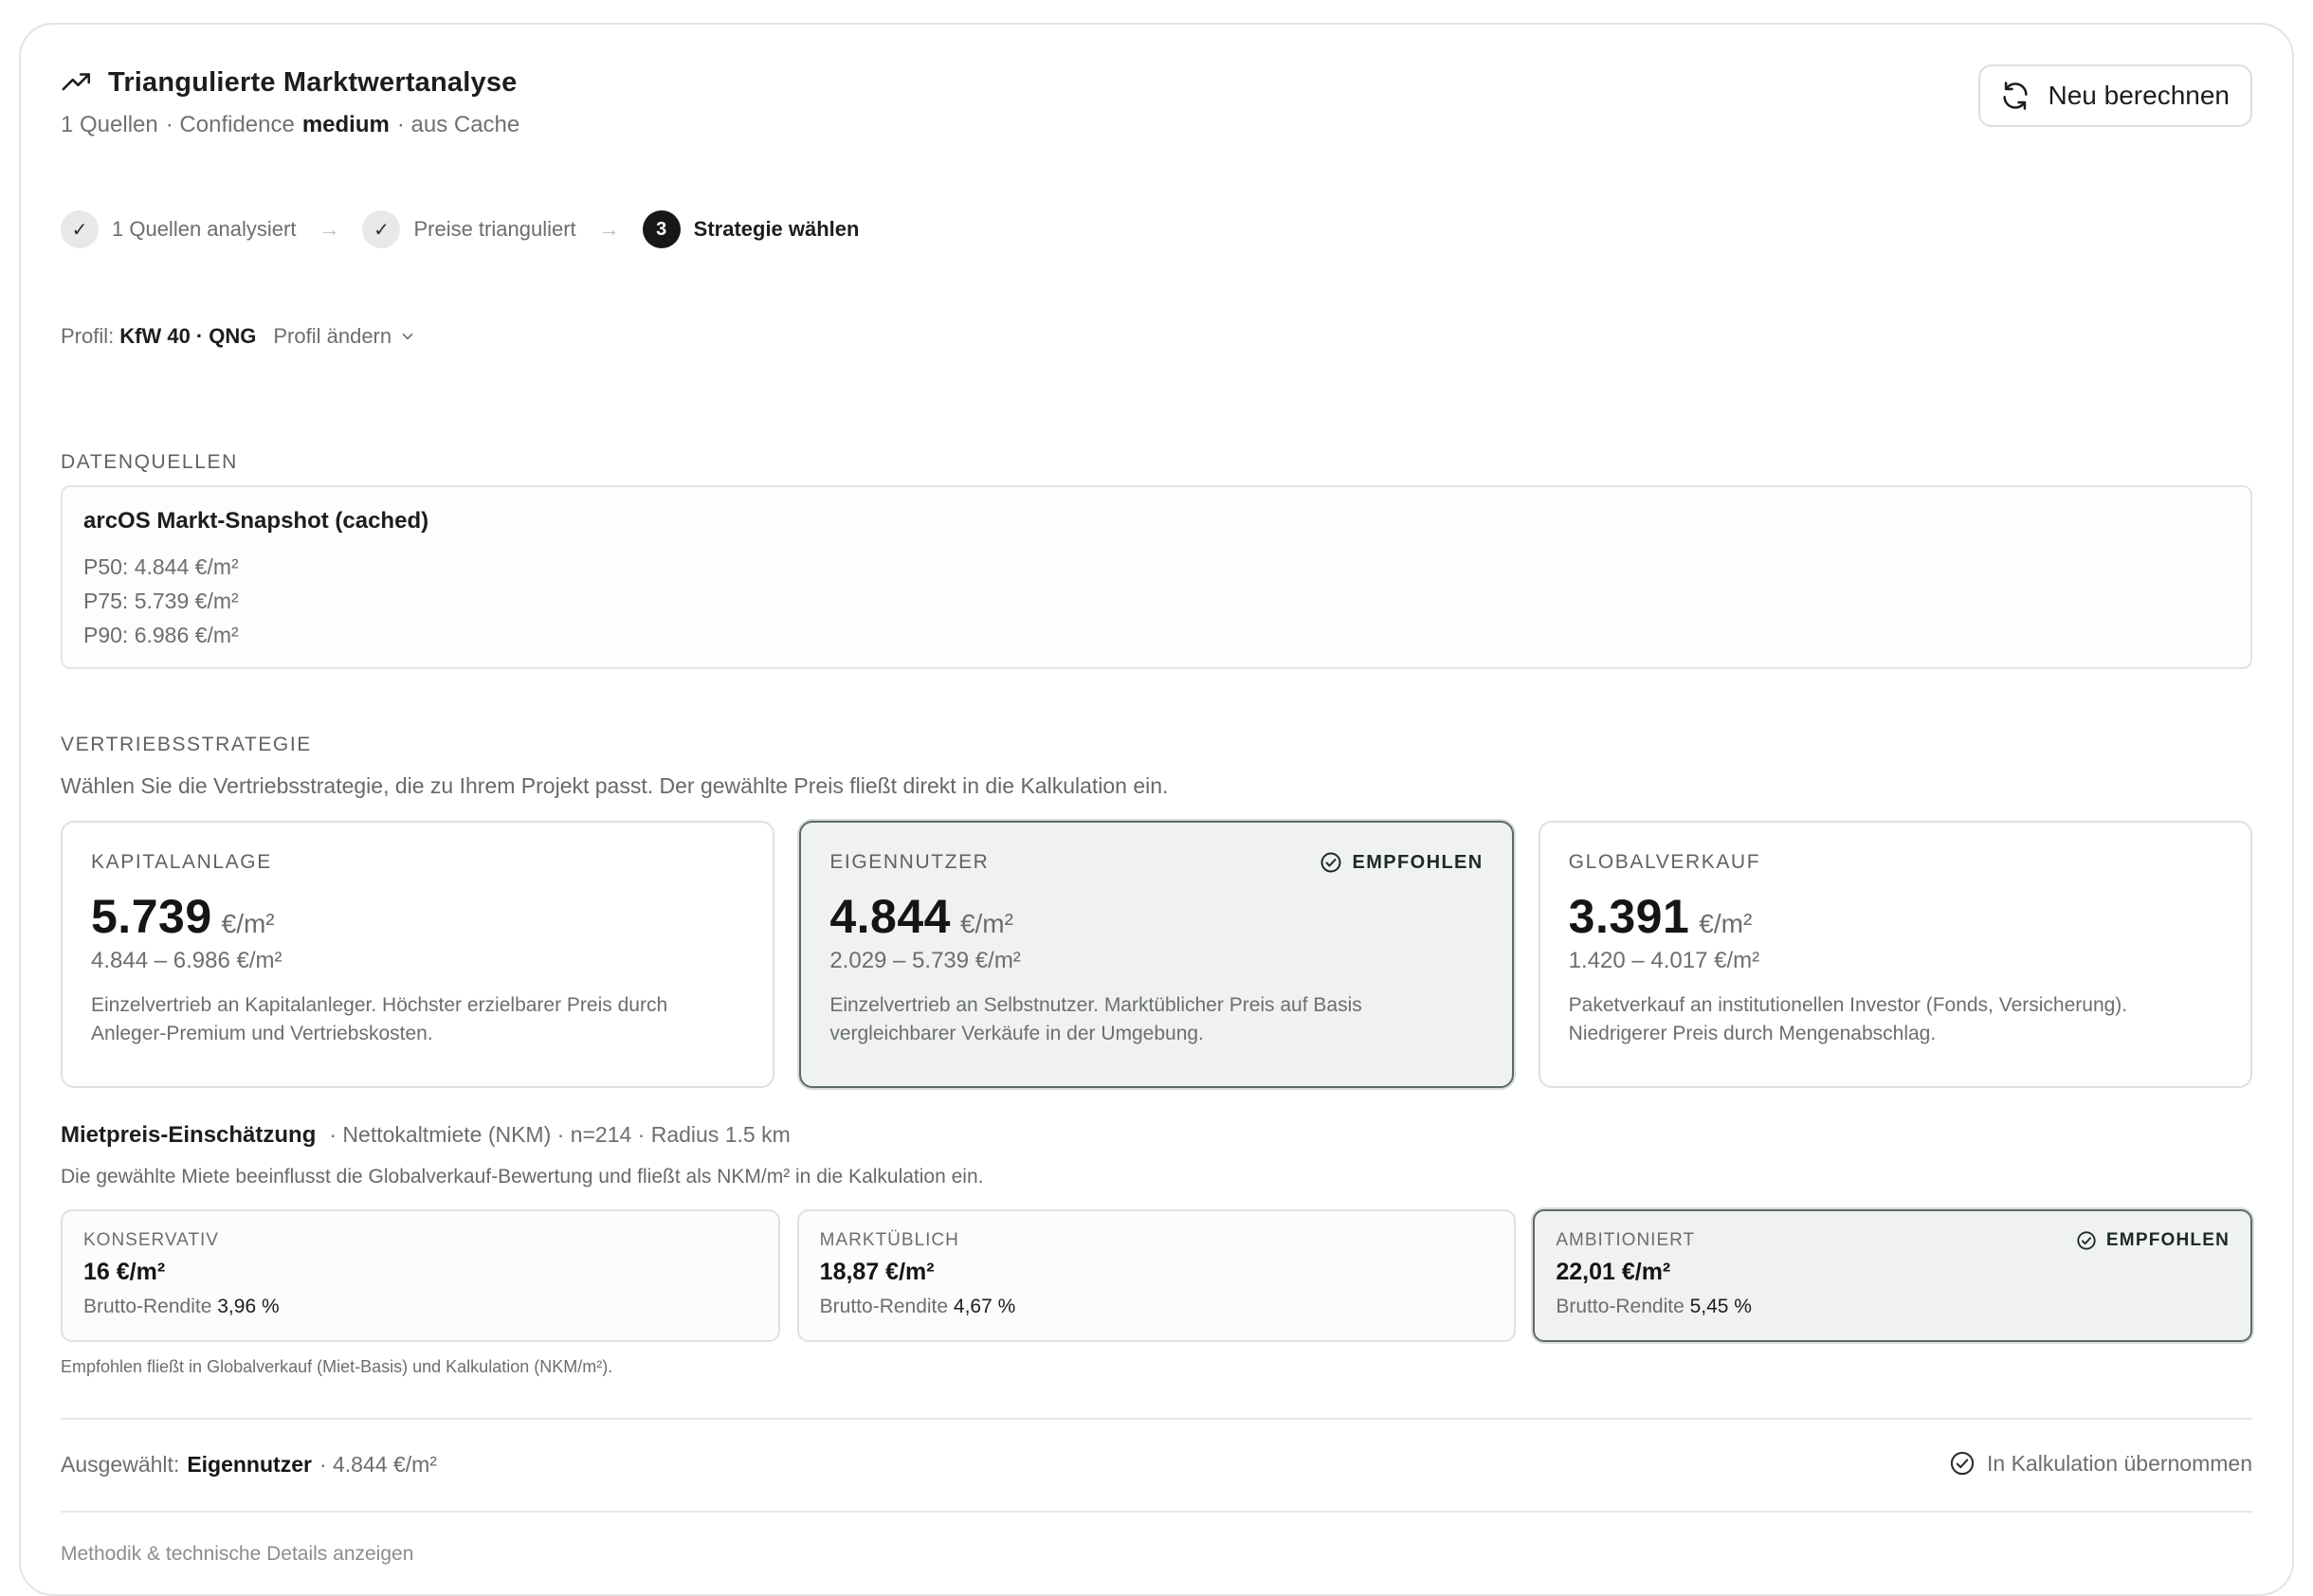 The image size is (2313, 1596). Describe the element at coordinates (2015, 96) in the screenshot. I see `refresh-icon` at that location.